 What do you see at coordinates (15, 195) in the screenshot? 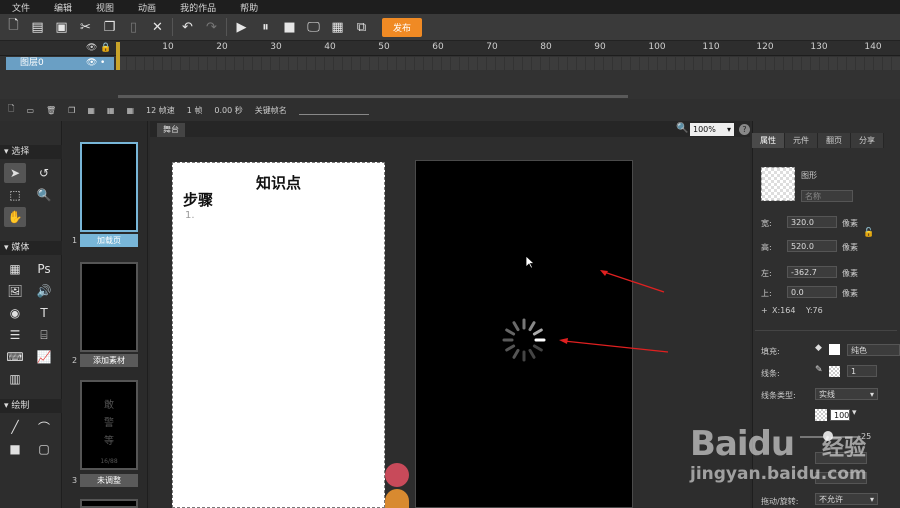
I see `transform-tool-icon: ⬚` at bounding box center [15, 195].